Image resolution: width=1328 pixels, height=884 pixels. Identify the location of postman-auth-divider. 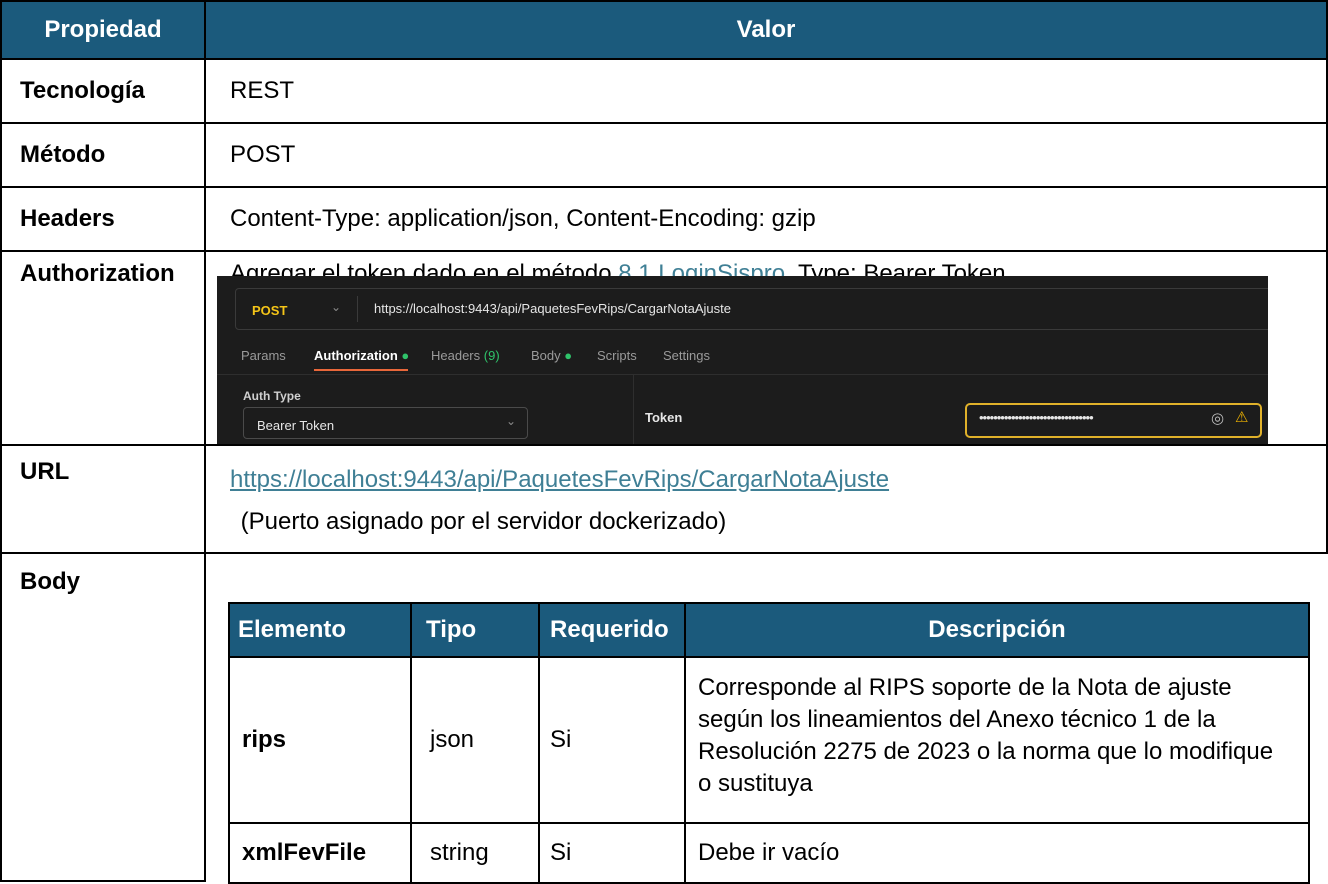
(742, 374).